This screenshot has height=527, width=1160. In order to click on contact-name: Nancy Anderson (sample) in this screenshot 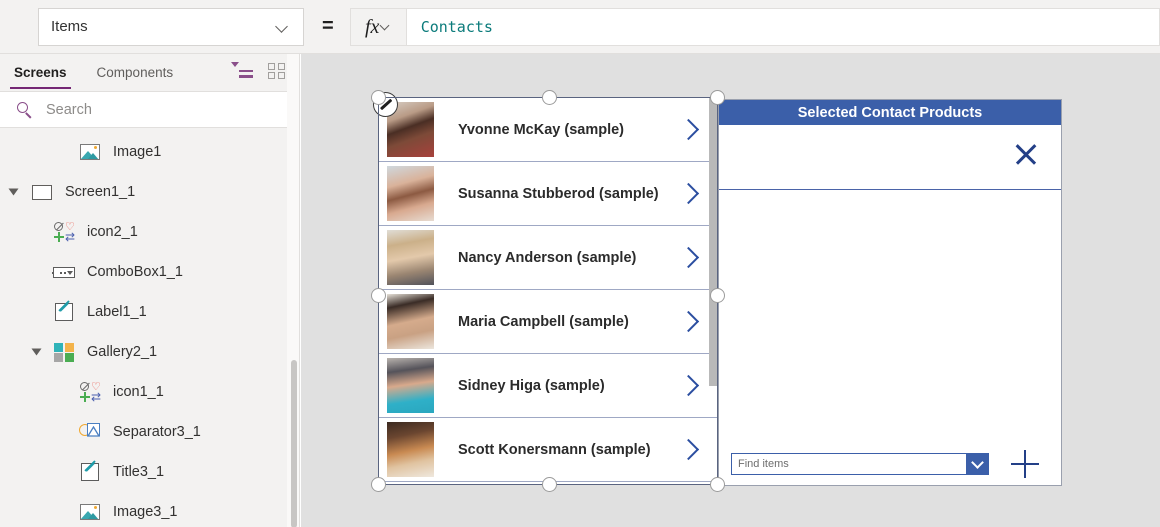, I will do `click(547, 257)`.